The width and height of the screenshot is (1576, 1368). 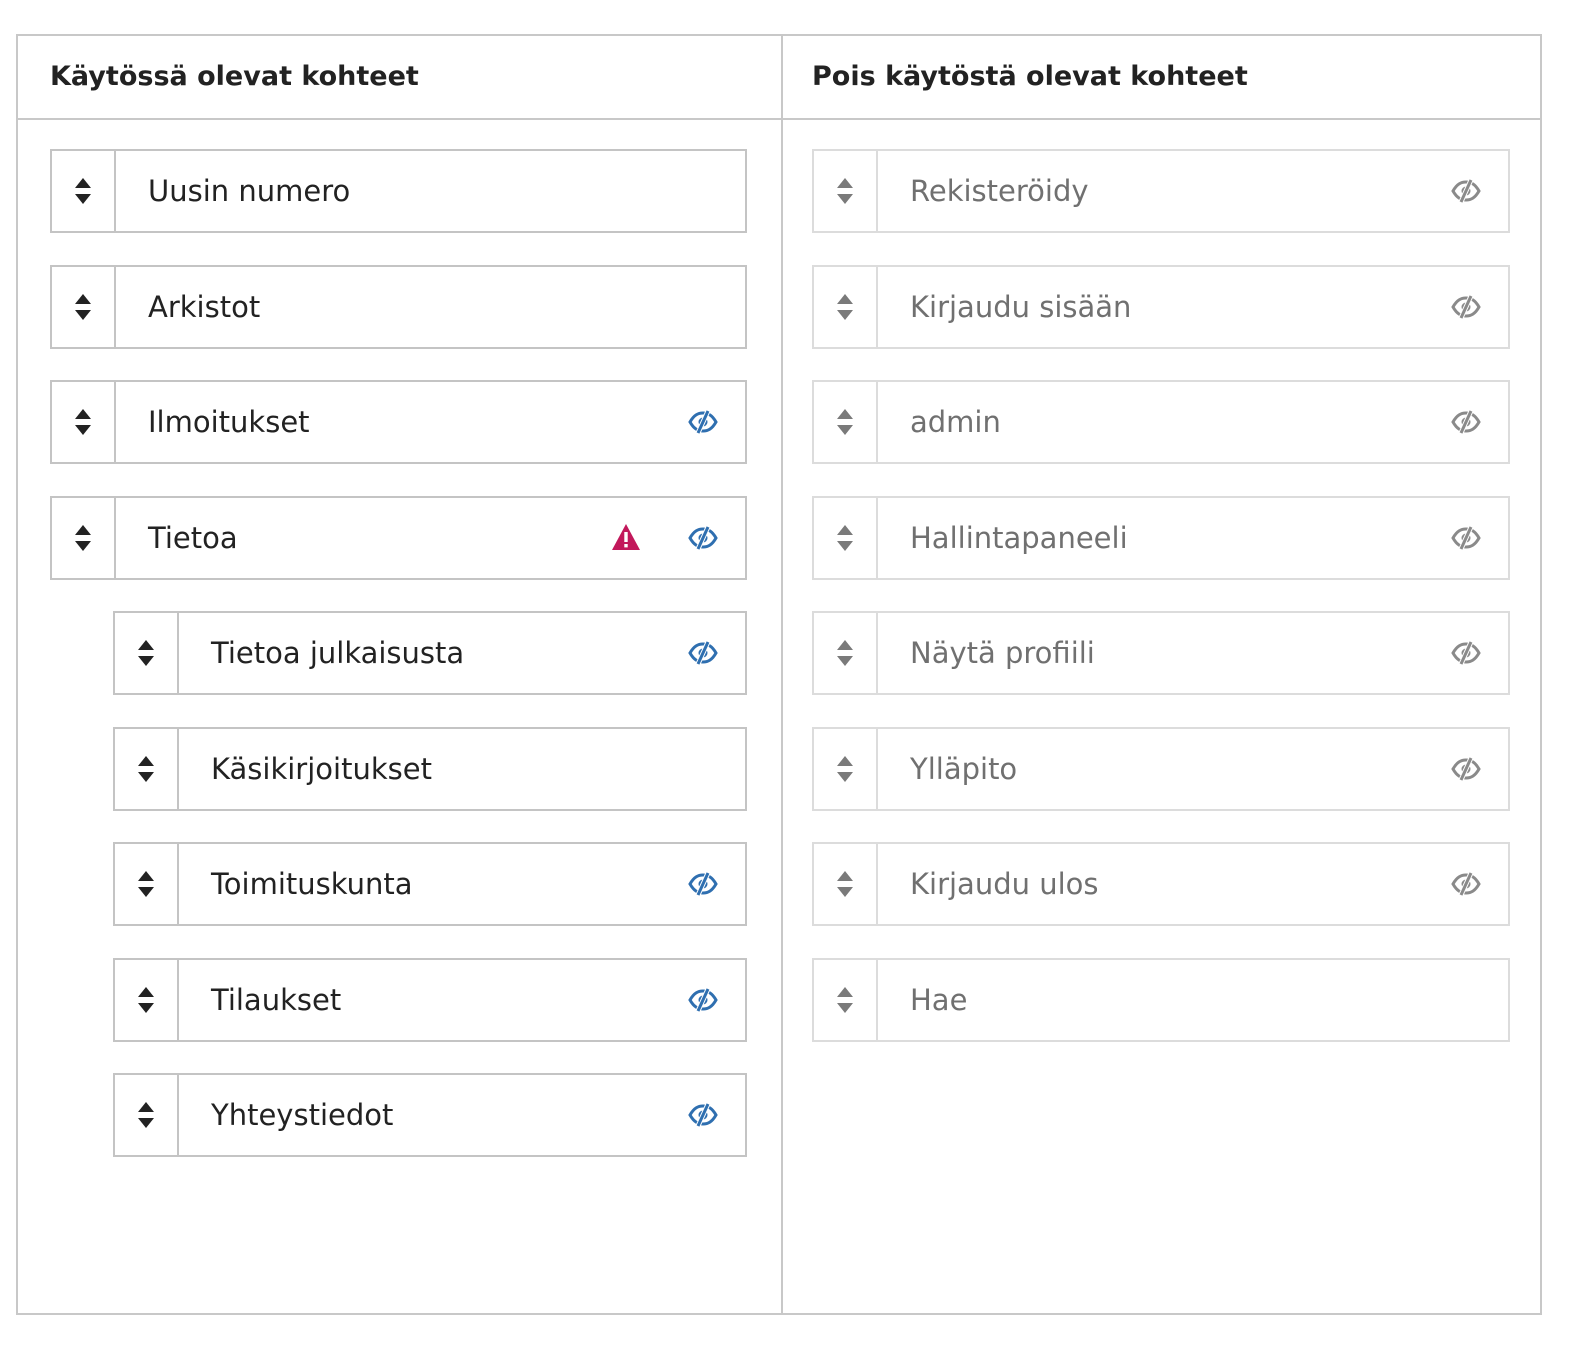 I want to click on enabled-menu-item: Tietoa julkaisusta, so click(x=430, y=653).